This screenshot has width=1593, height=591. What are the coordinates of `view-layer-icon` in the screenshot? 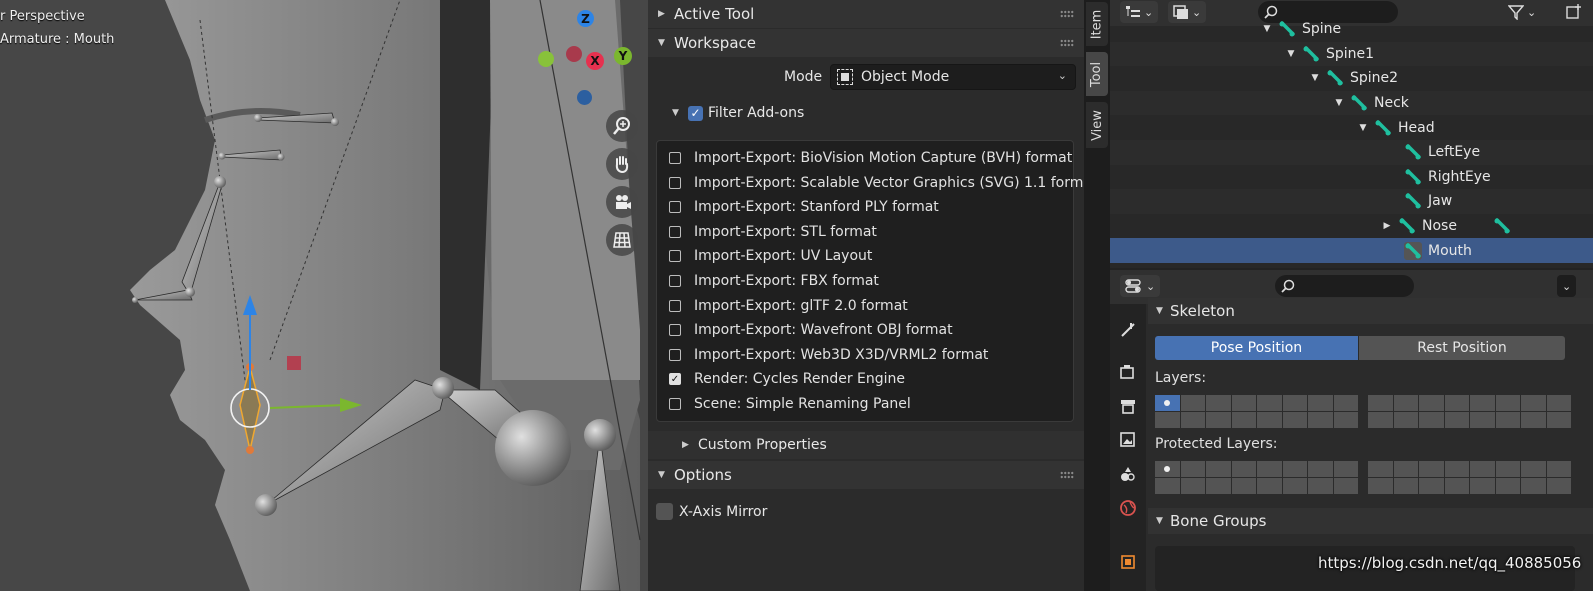 It's located at (1128, 440).